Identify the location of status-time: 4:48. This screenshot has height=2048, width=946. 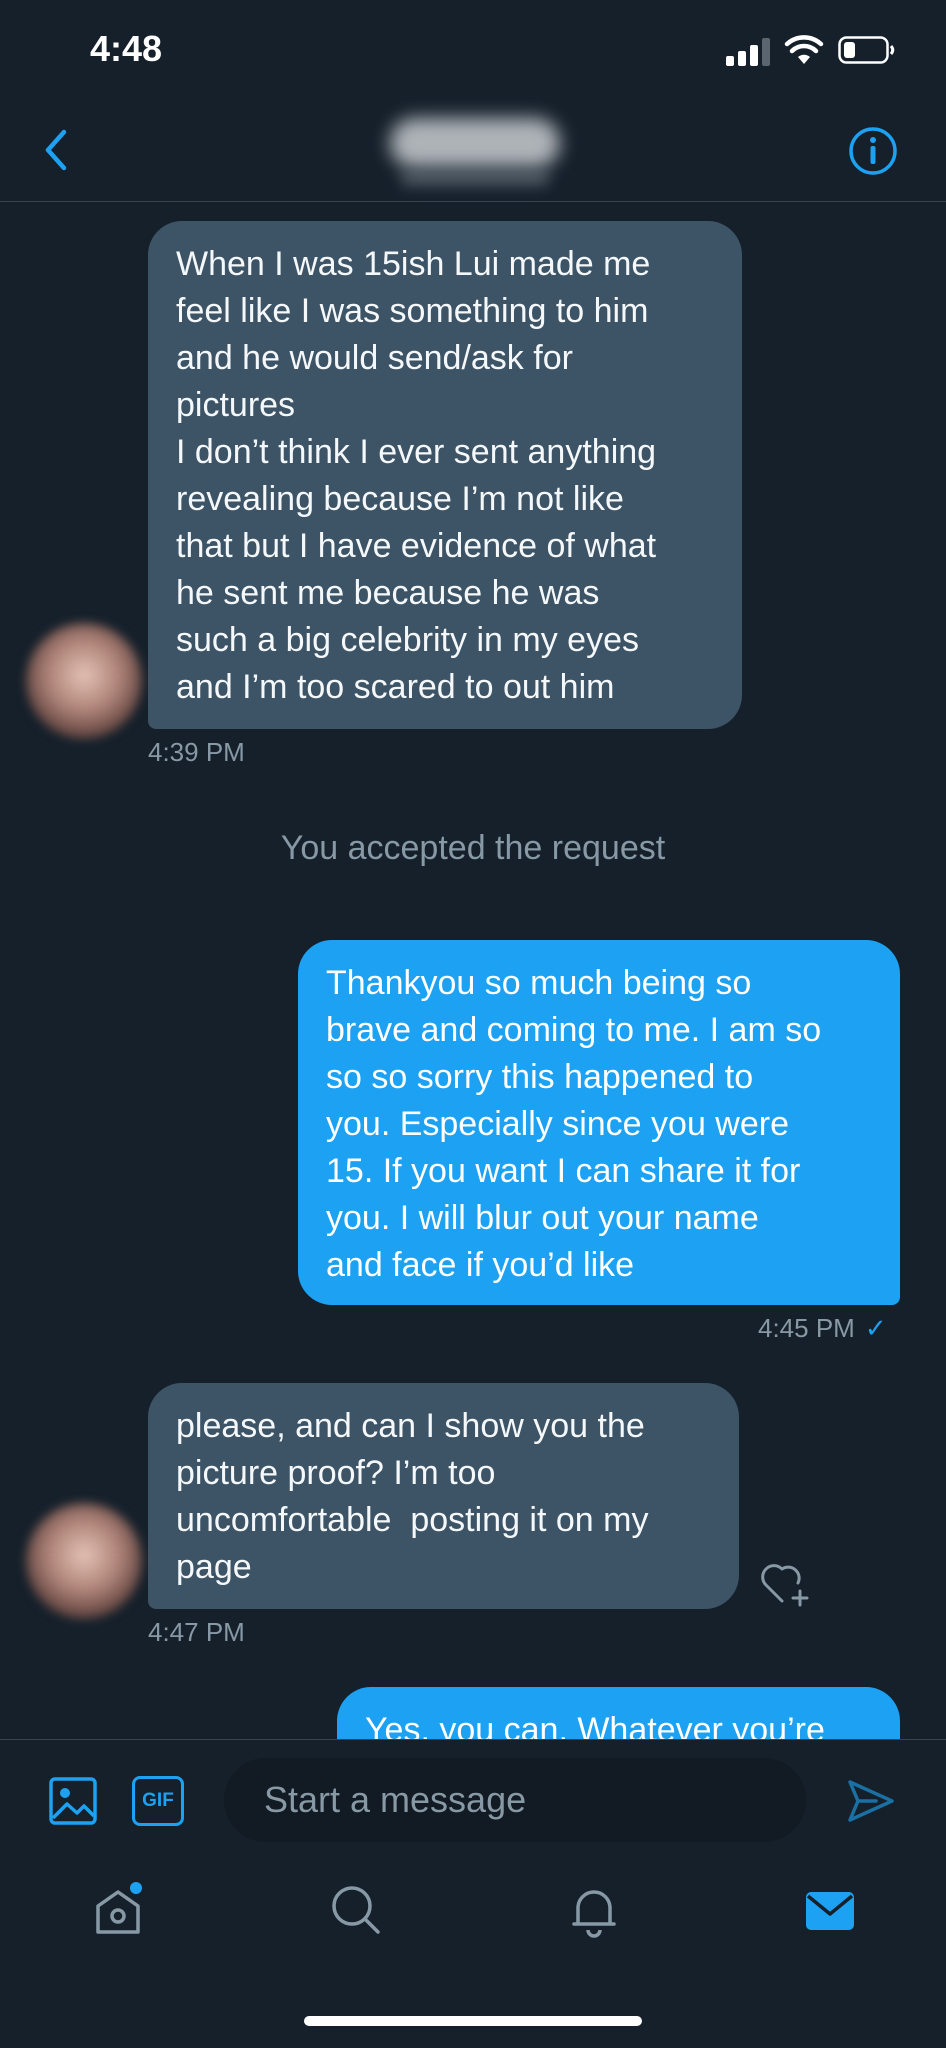
(126, 48).